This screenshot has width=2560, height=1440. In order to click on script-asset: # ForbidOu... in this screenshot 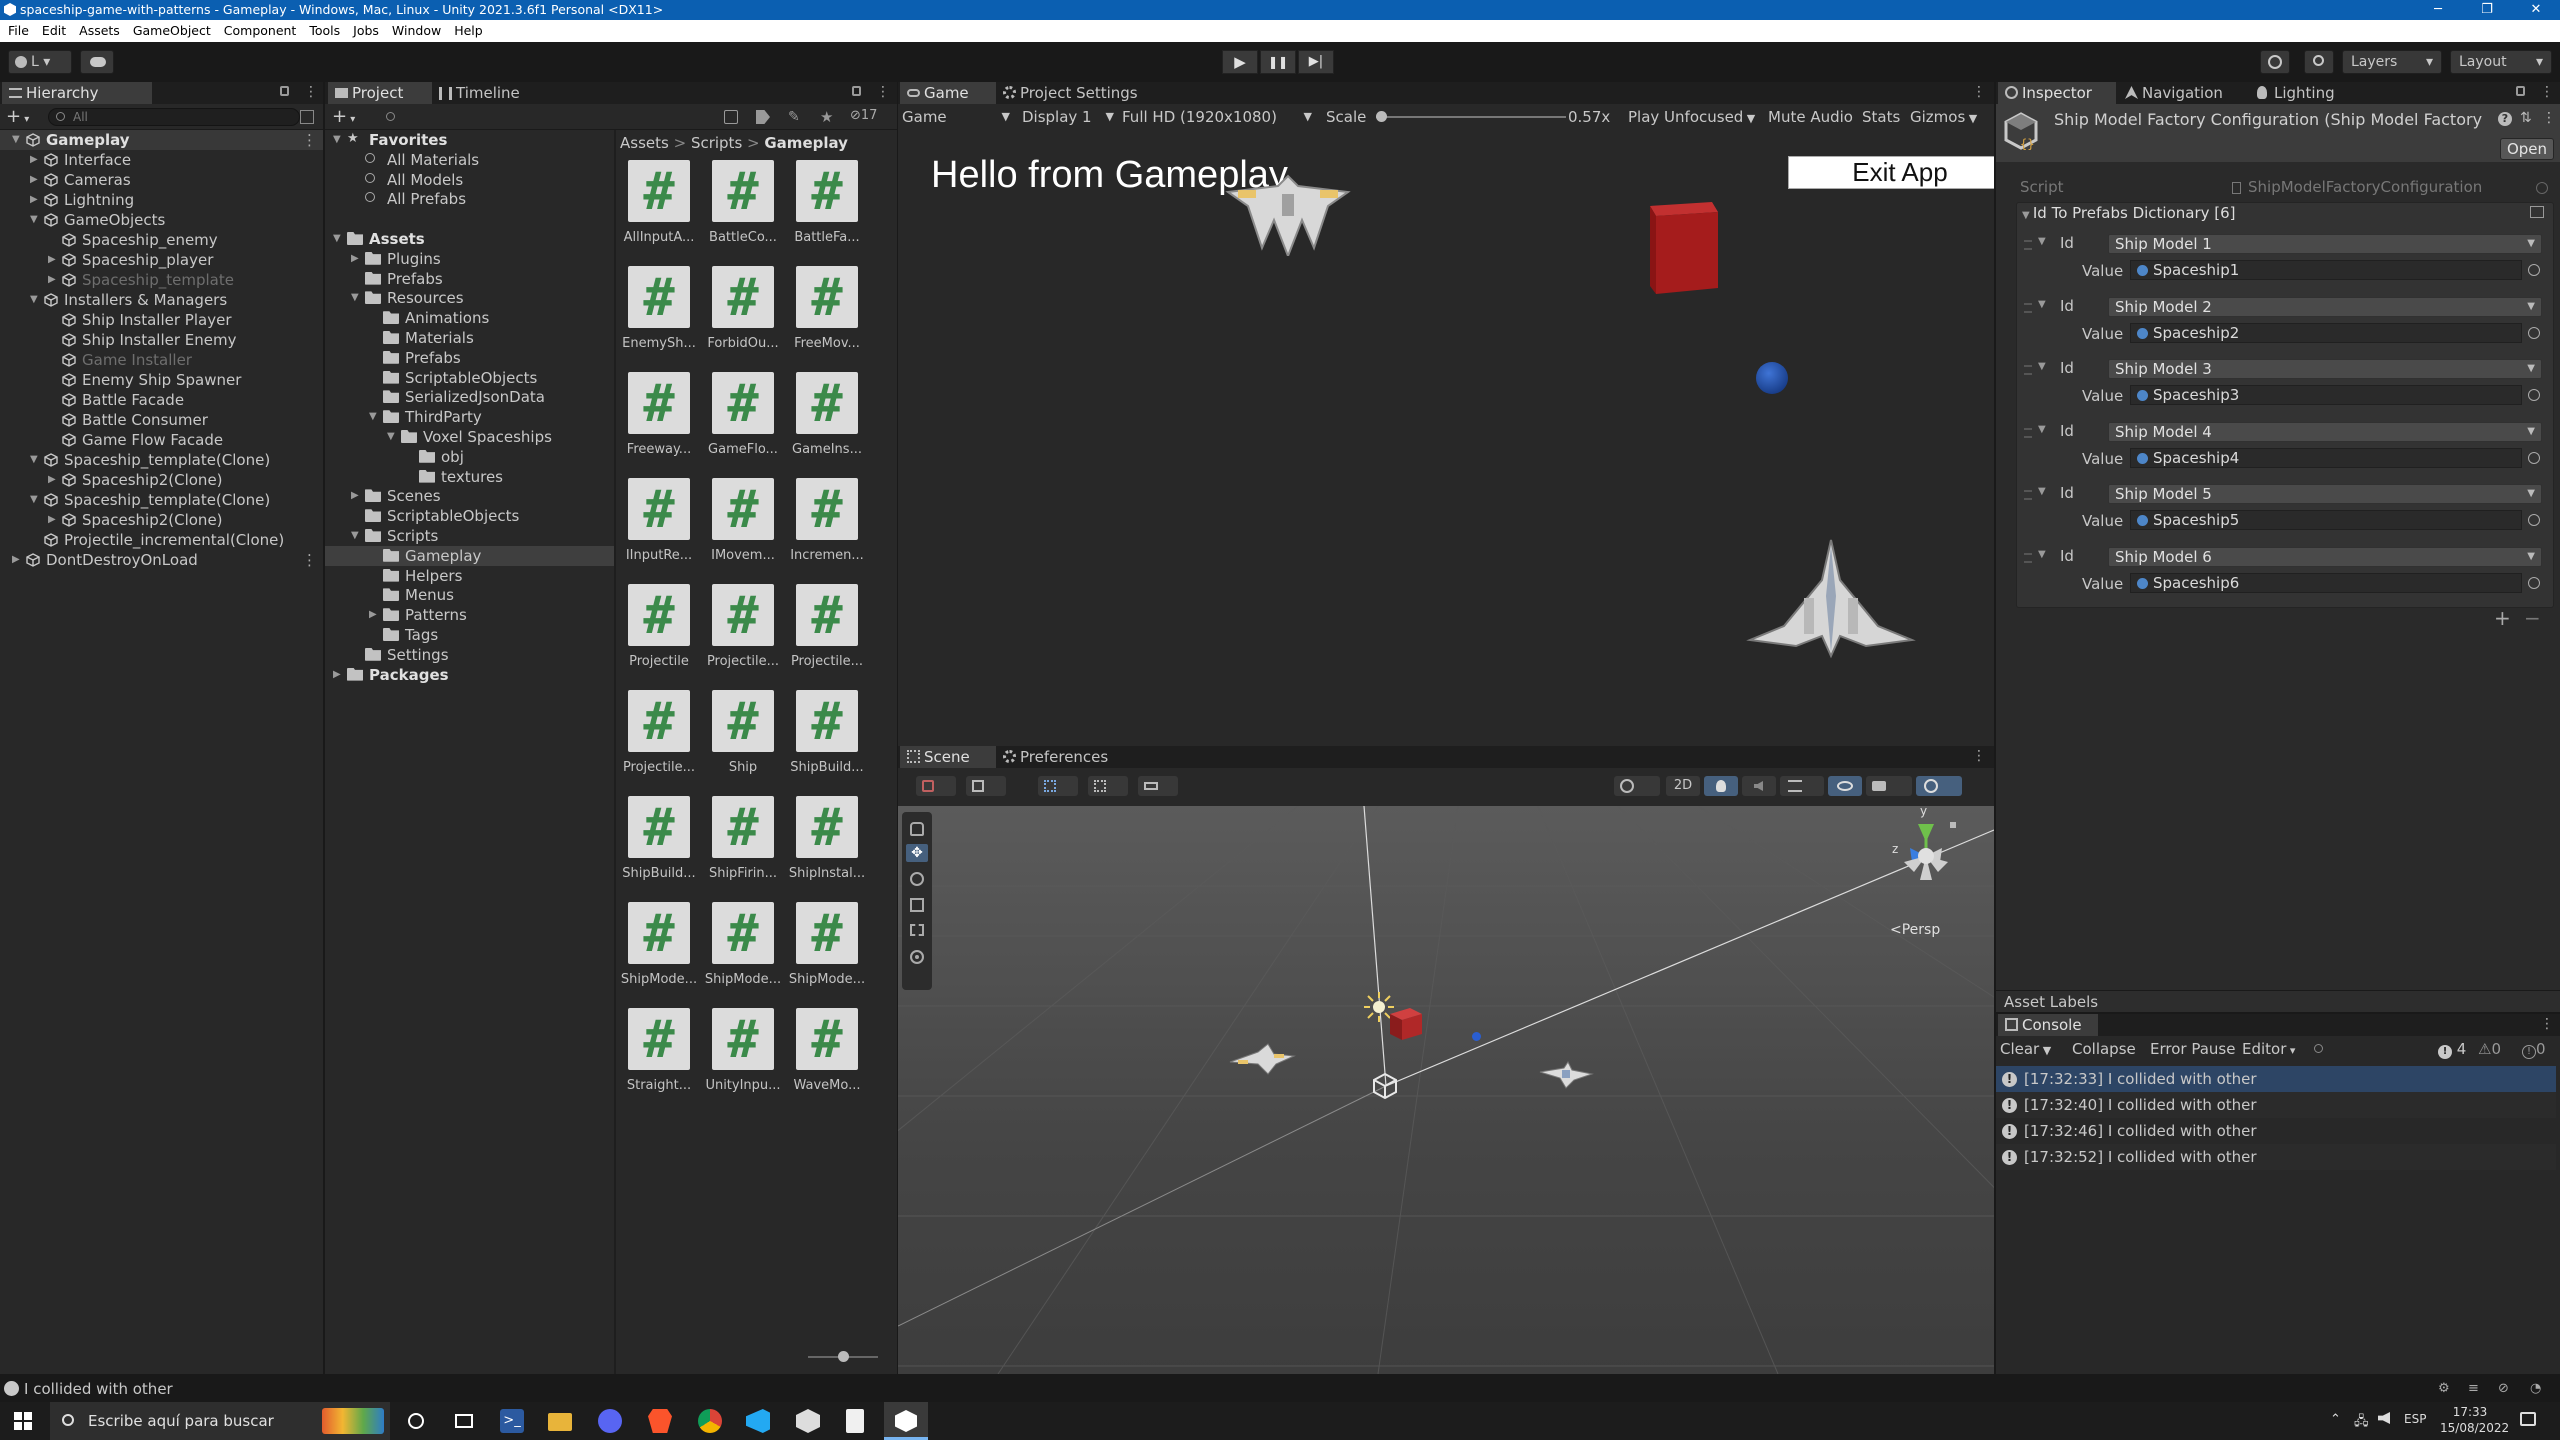, I will do `click(743, 316)`.